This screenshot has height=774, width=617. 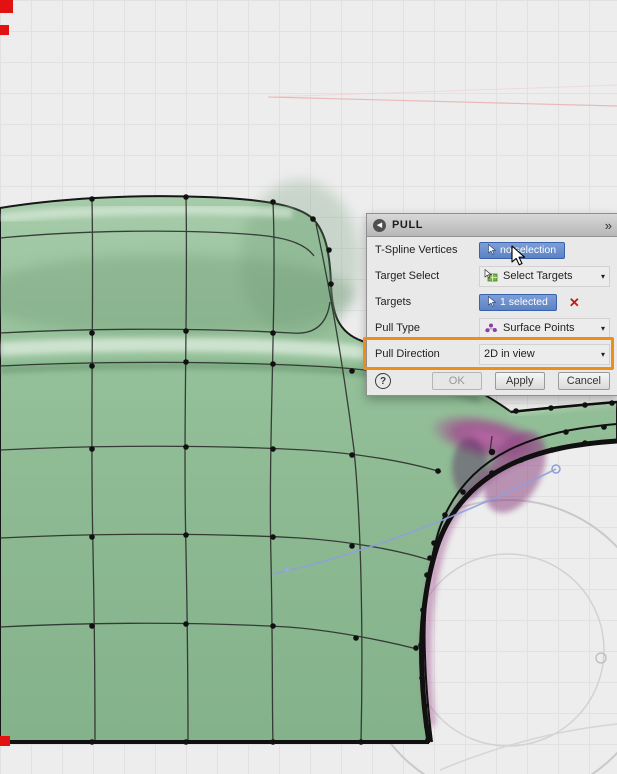 I want to click on row-pull-direction: Pull Direction 2D in view ▾, so click(x=492, y=354).